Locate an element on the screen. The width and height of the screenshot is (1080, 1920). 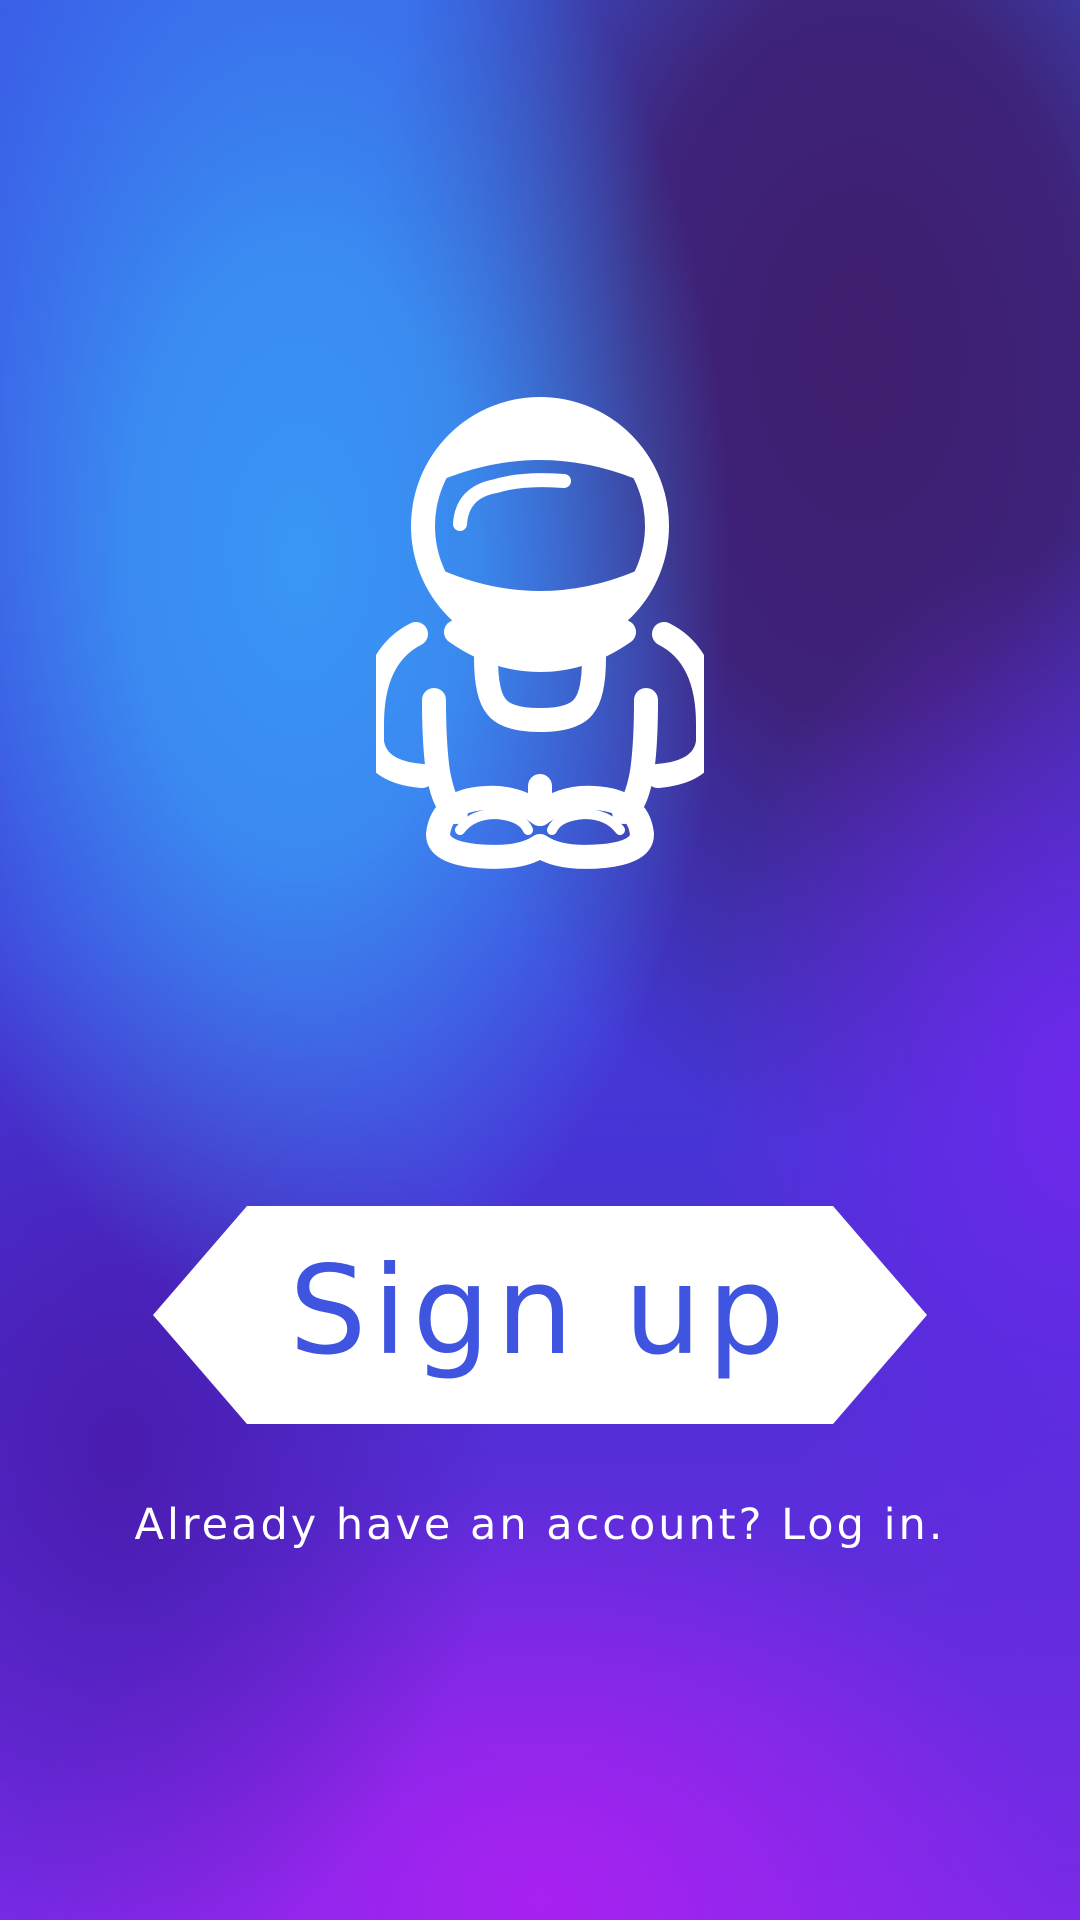
login-prompt: Already have an account? Log in. is located at coordinates (540, 1525).